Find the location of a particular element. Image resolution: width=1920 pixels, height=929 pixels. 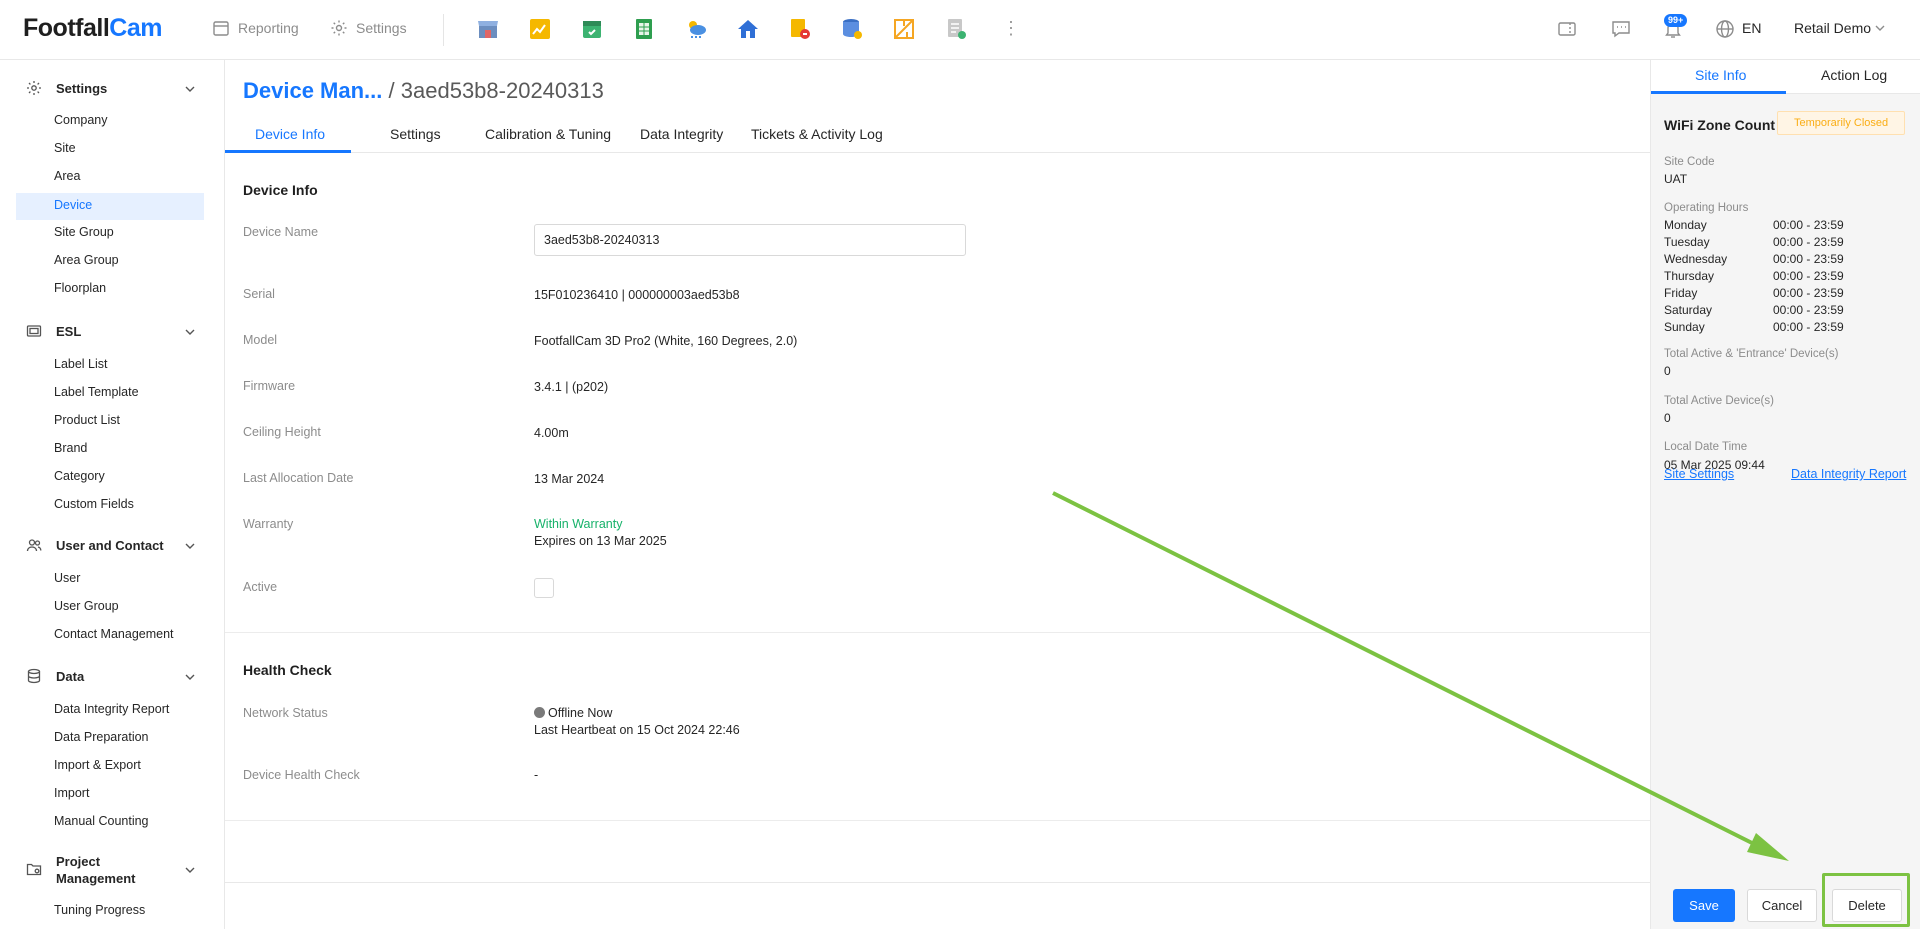

sidebar-item-label-template: Label Template is located at coordinates (96, 392).